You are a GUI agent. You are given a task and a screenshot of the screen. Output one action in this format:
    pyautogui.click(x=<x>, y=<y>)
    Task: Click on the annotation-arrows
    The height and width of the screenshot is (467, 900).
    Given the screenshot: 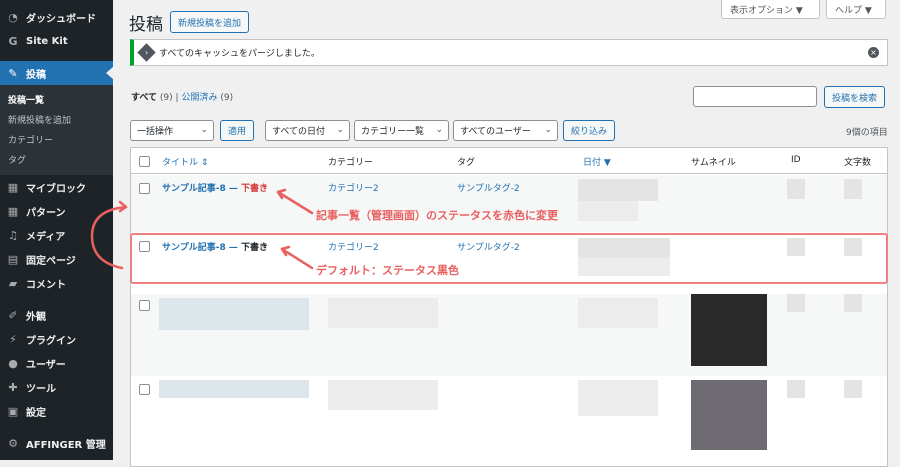 What is the action you would take?
    pyautogui.click(x=202, y=229)
    